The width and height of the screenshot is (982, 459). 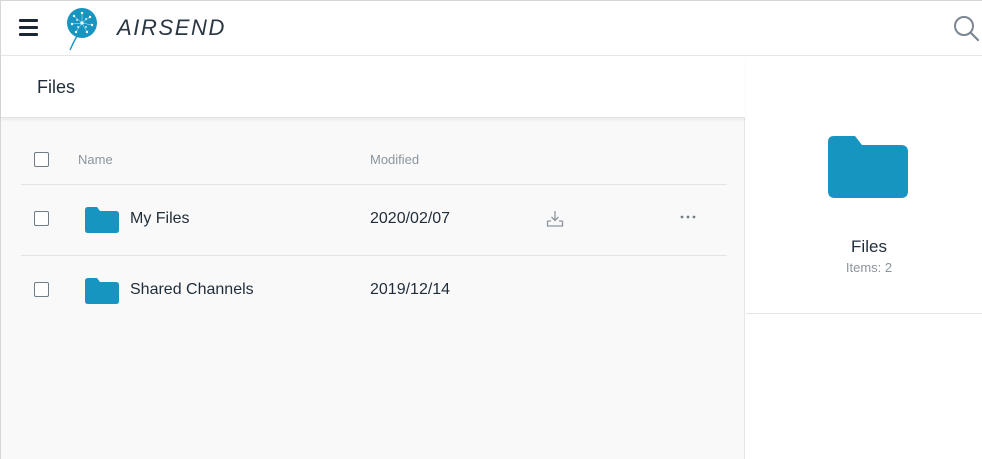 I want to click on more-options-icon, so click(x=688, y=217).